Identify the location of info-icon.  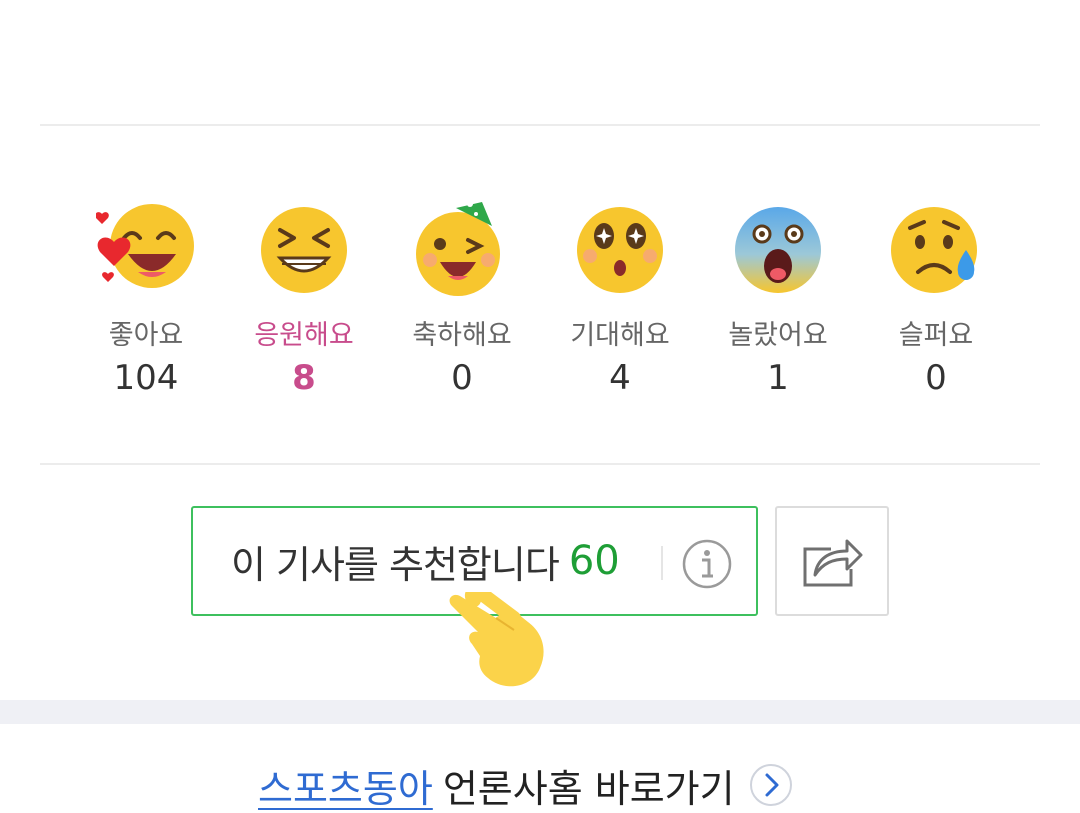
(707, 564).